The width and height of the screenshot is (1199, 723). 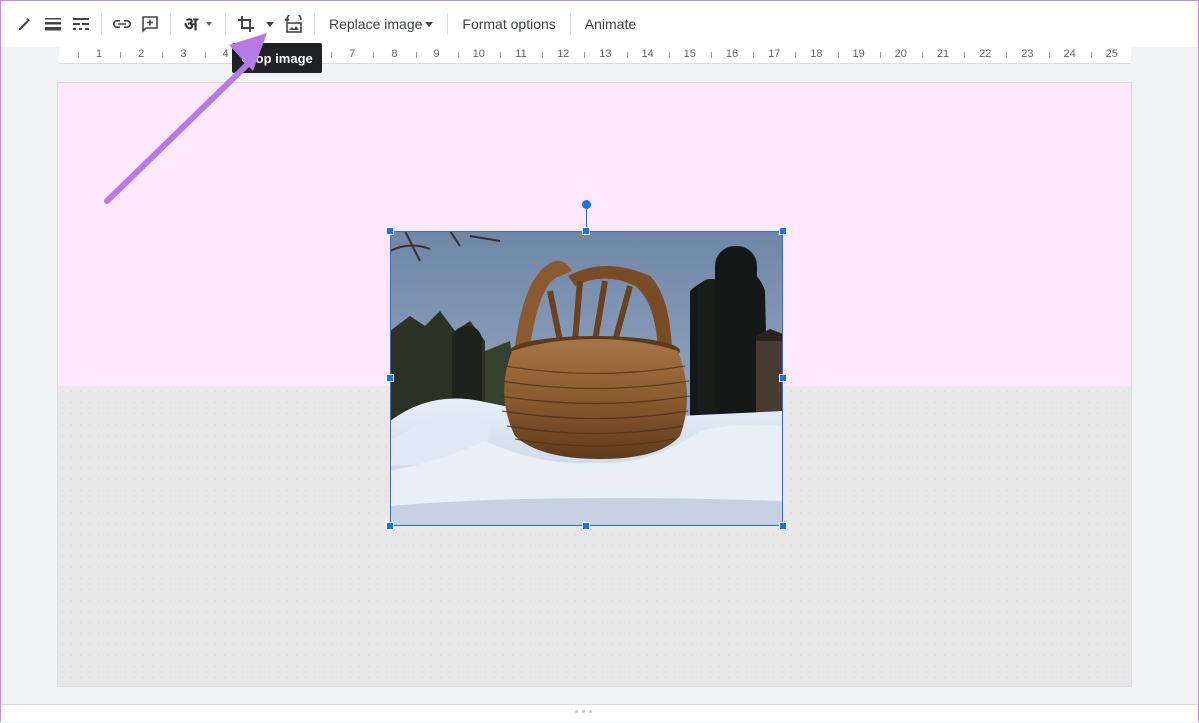 I want to click on ruler-number: 20, so click(x=900, y=54).